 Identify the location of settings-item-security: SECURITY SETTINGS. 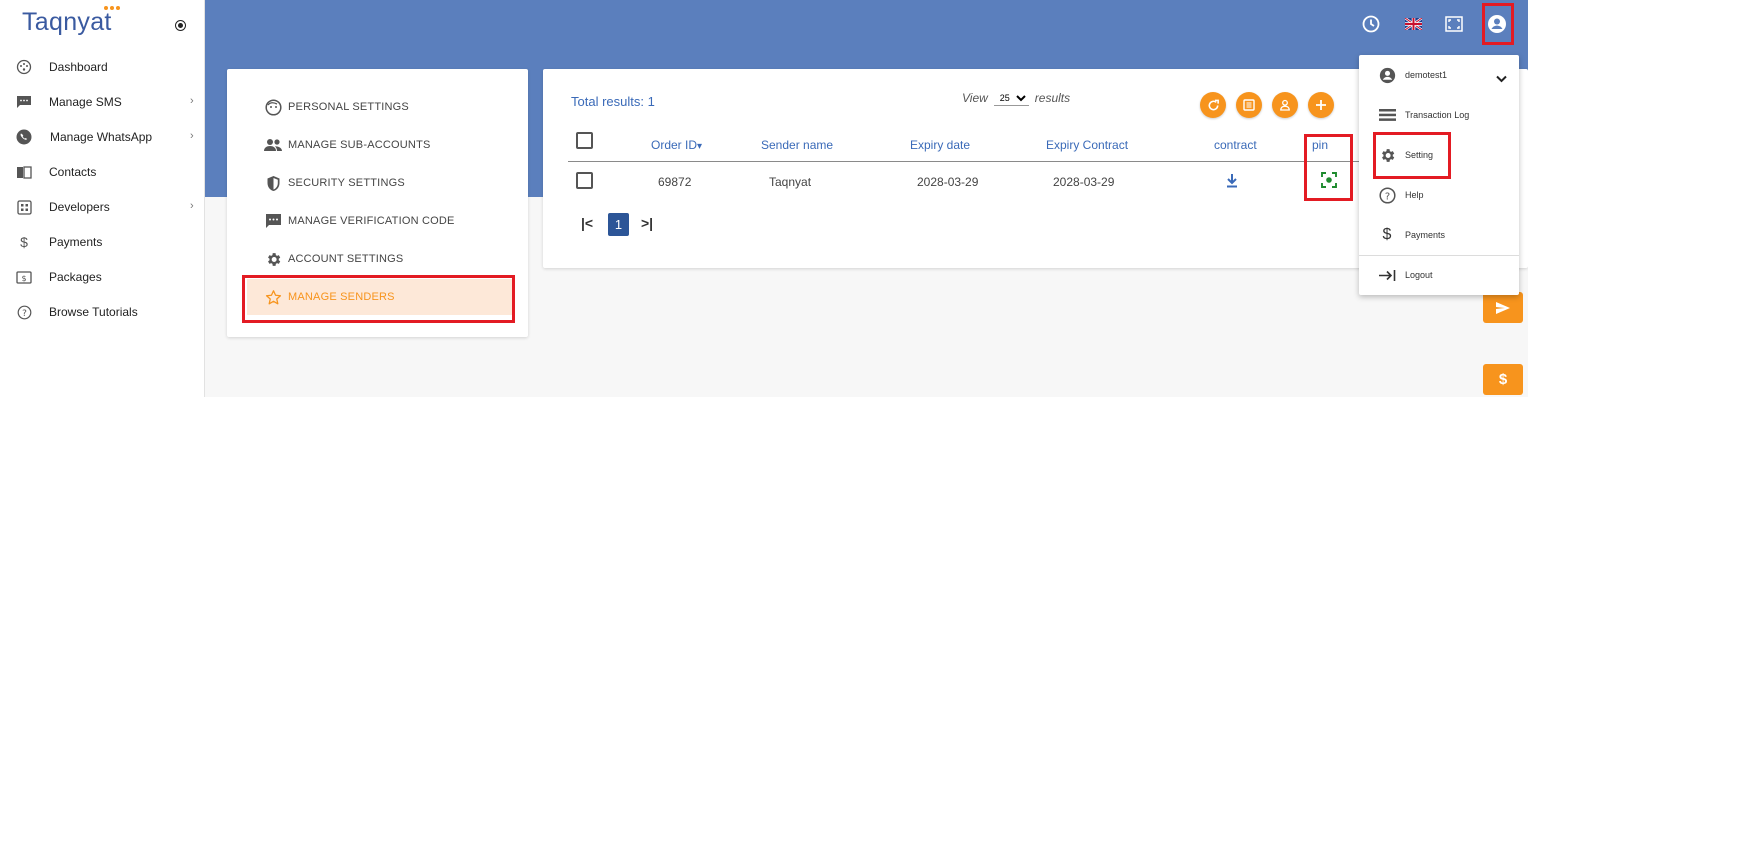
(379, 183).